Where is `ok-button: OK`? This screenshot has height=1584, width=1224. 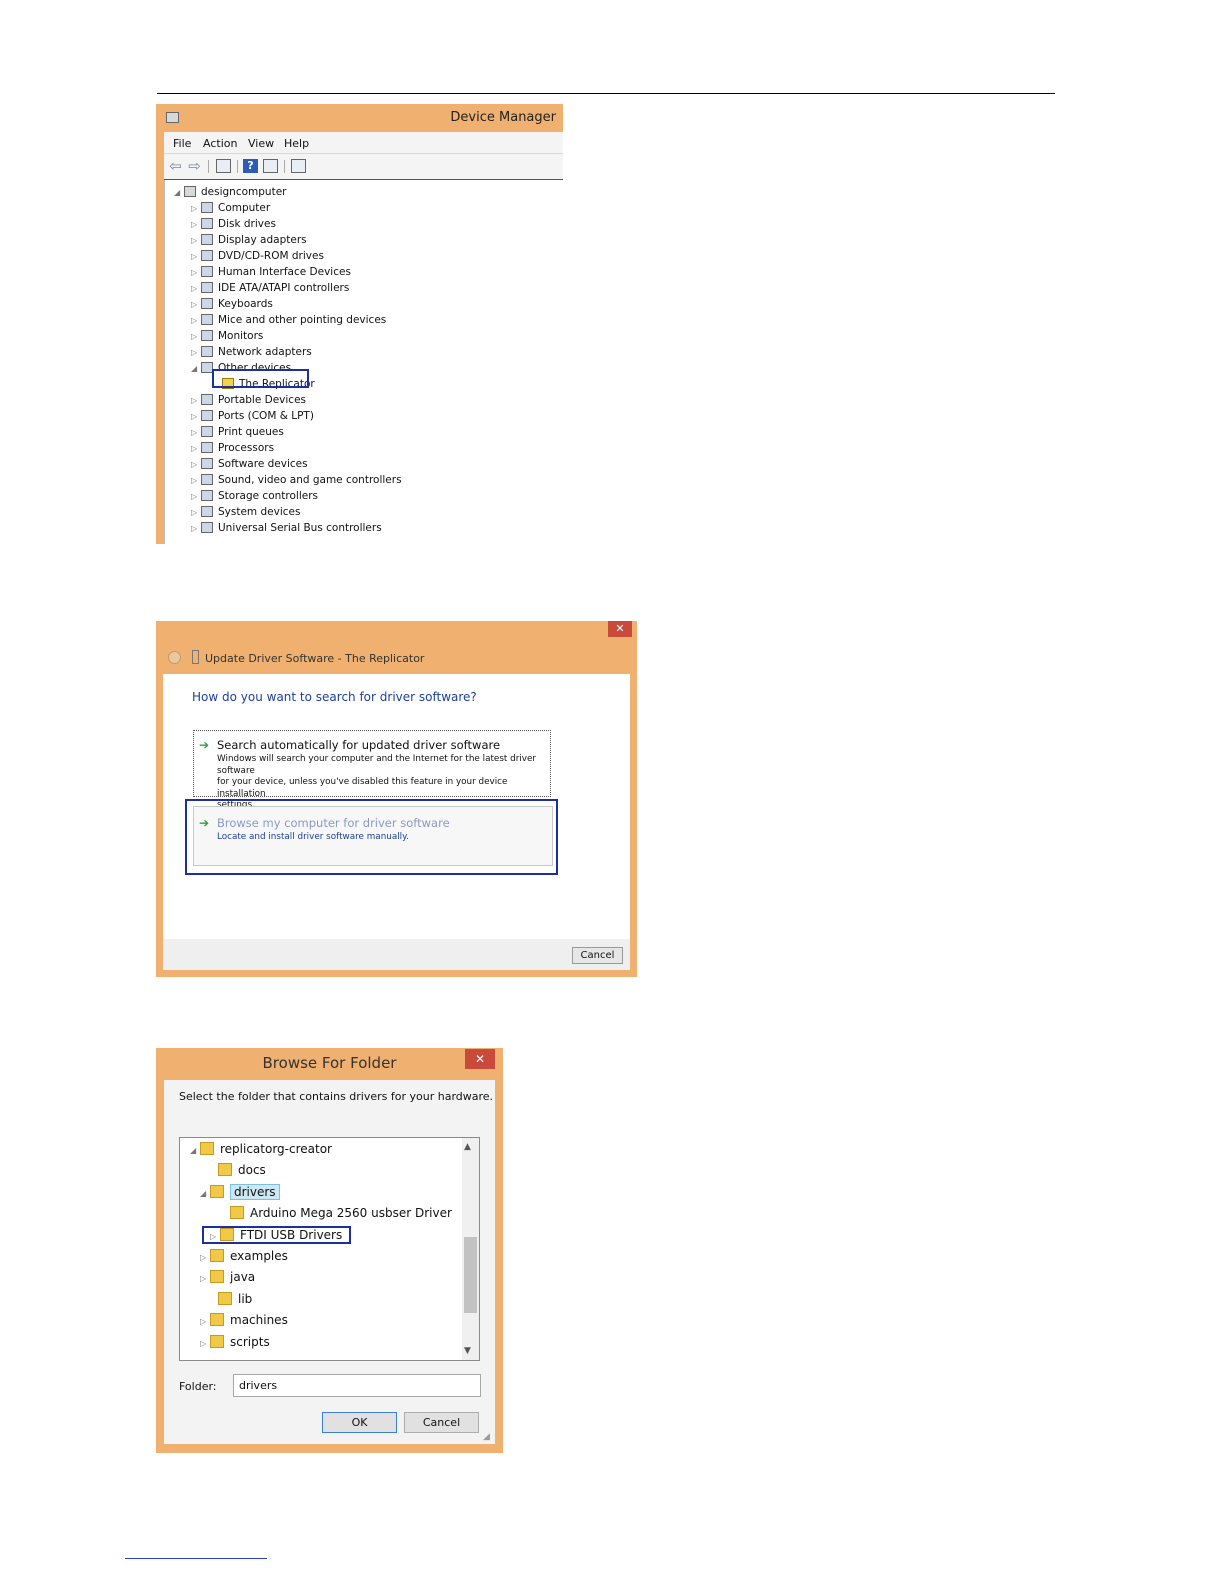
ok-button: OK is located at coordinates (359, 1422).